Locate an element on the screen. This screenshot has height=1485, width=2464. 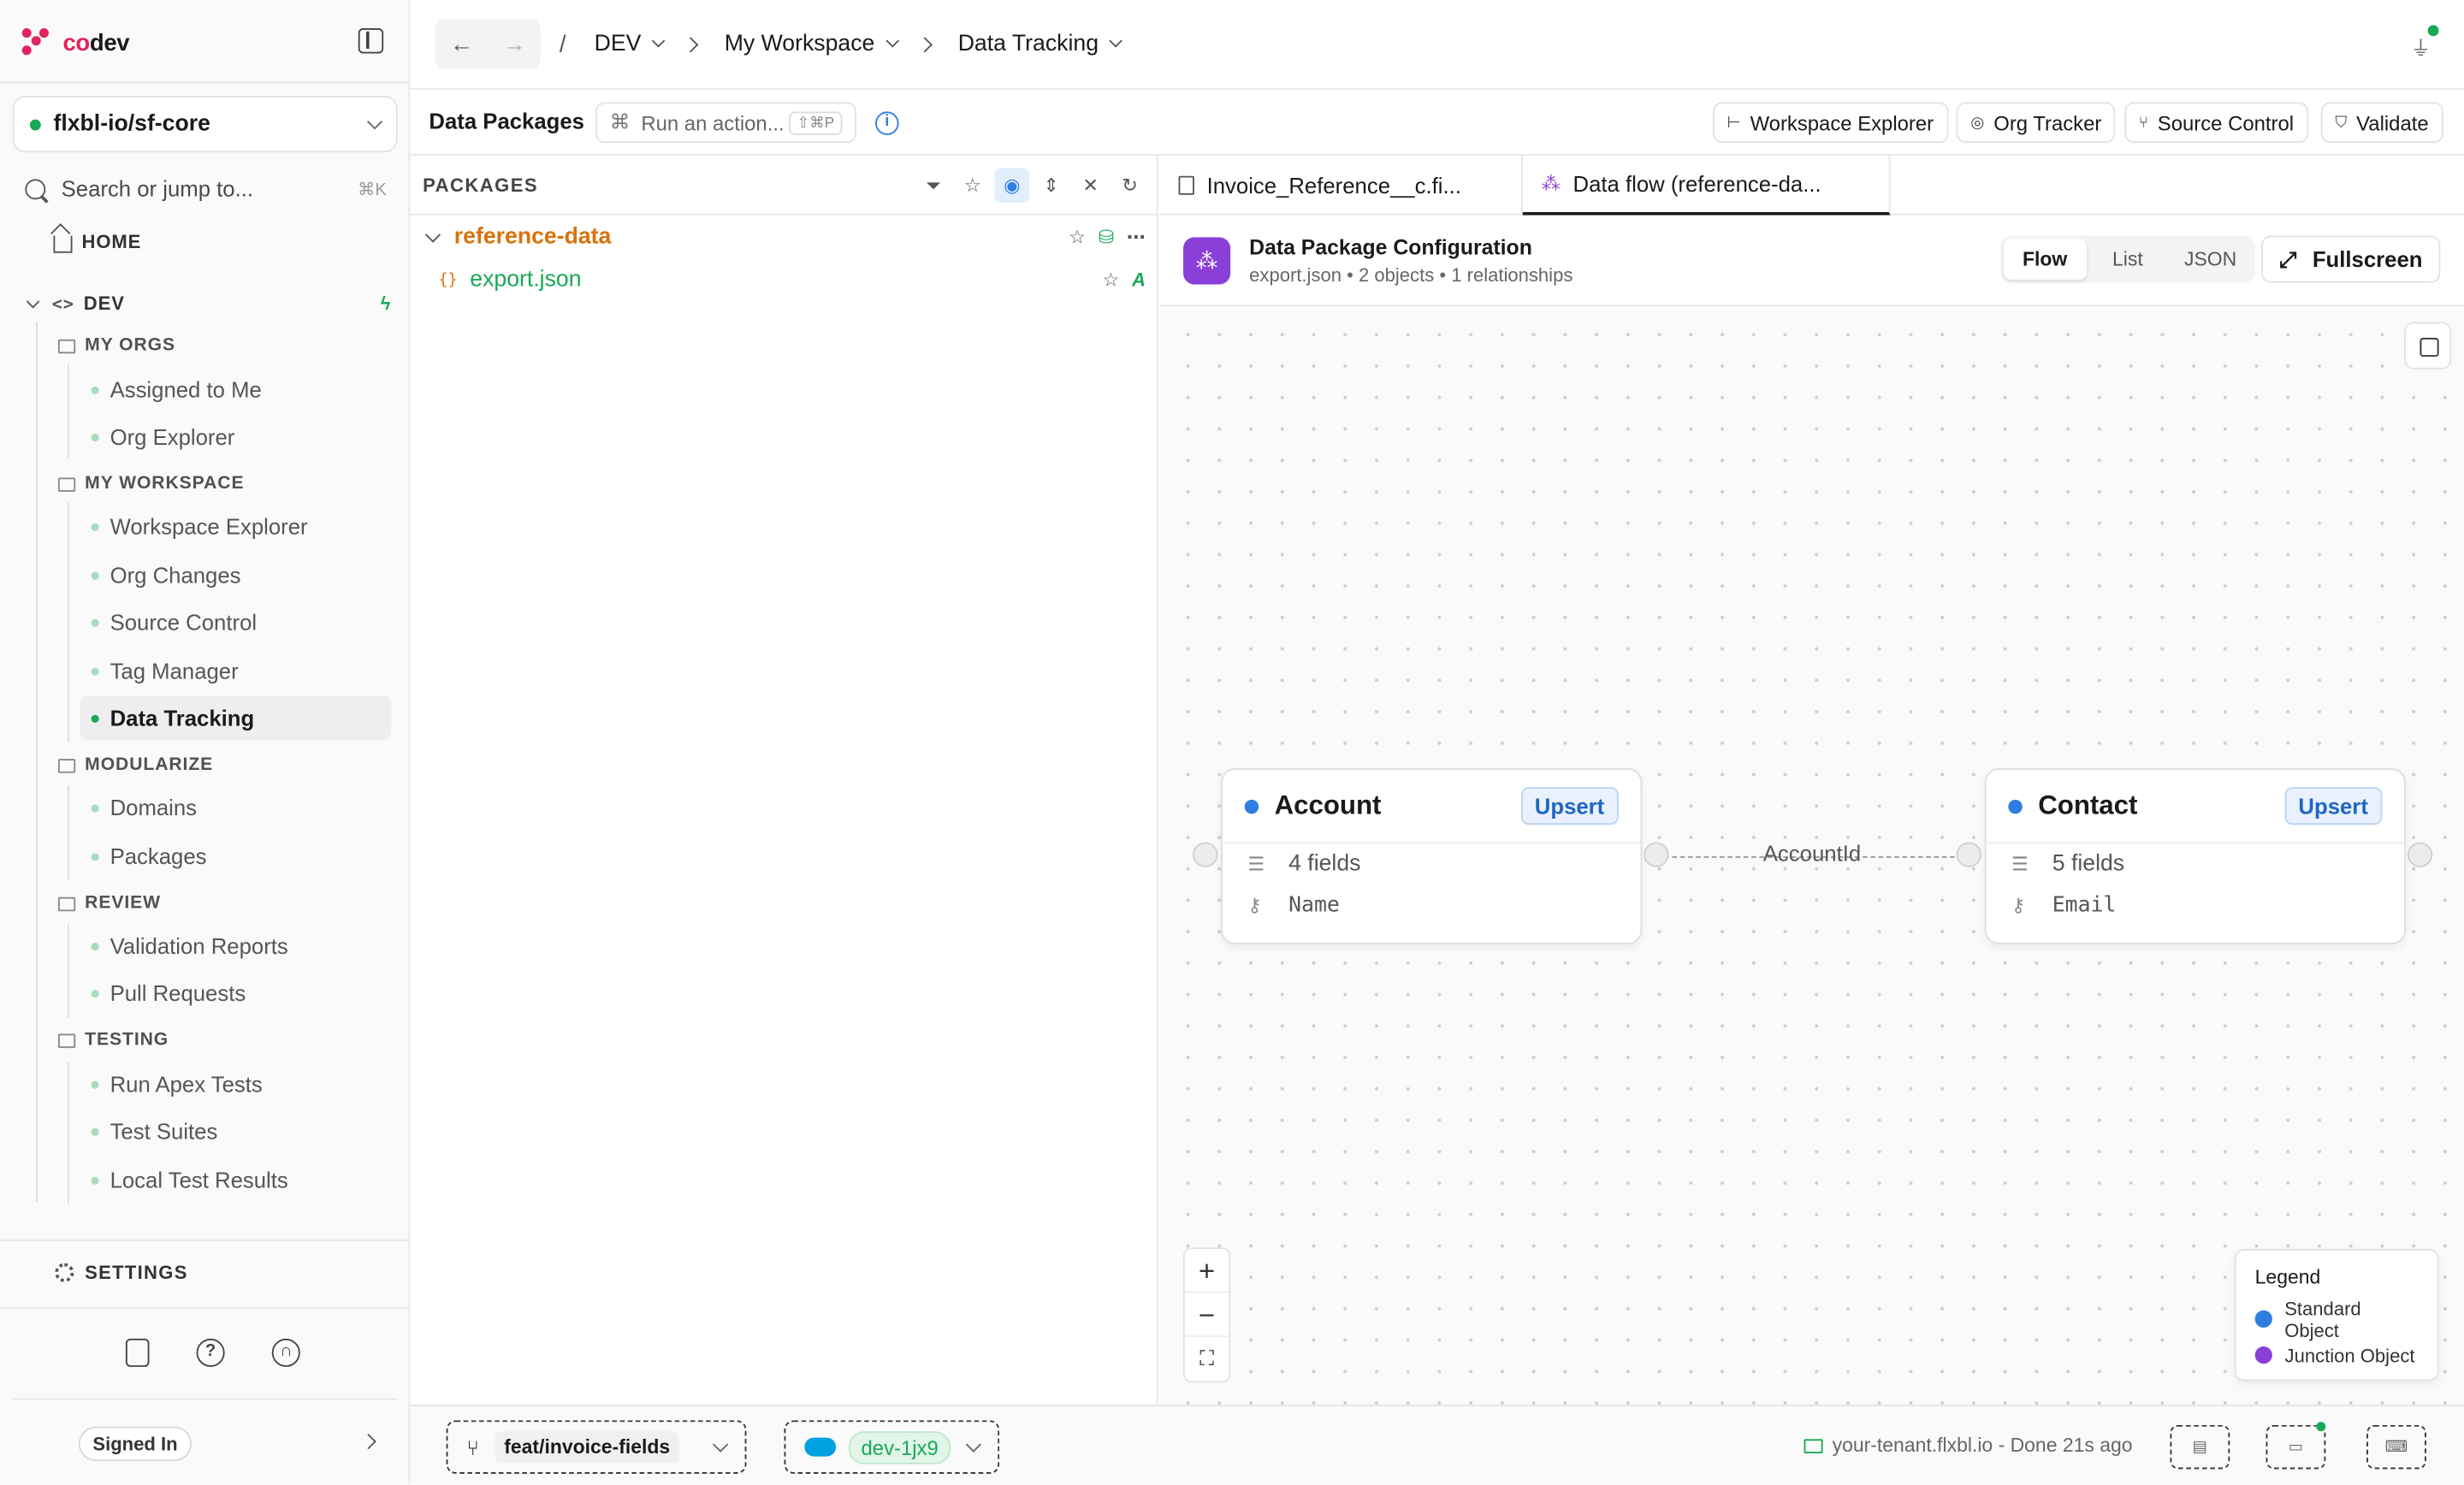
action-input: ⌘ Run an action... ⇧⌘P is located at coordinates (726, 123).